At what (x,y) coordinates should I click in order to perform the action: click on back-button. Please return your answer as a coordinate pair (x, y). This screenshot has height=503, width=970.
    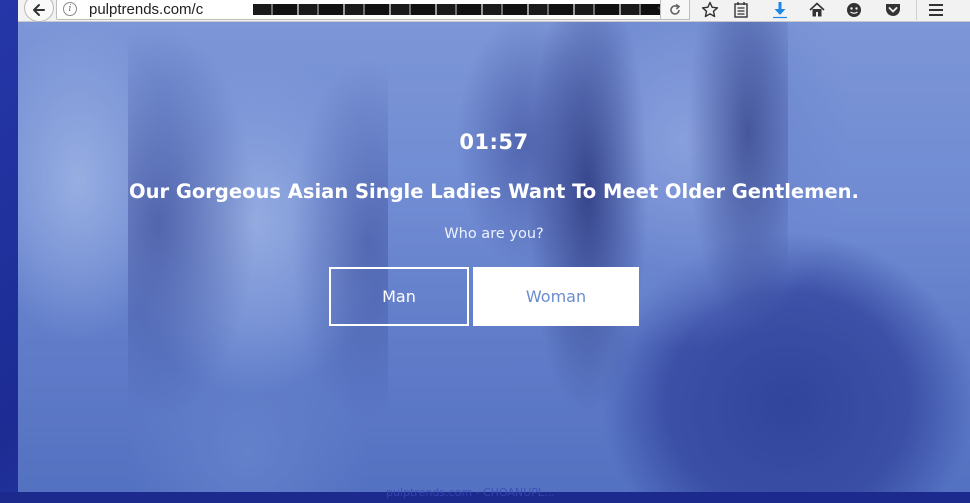
    Looking at the image, I should click on (39, 11).